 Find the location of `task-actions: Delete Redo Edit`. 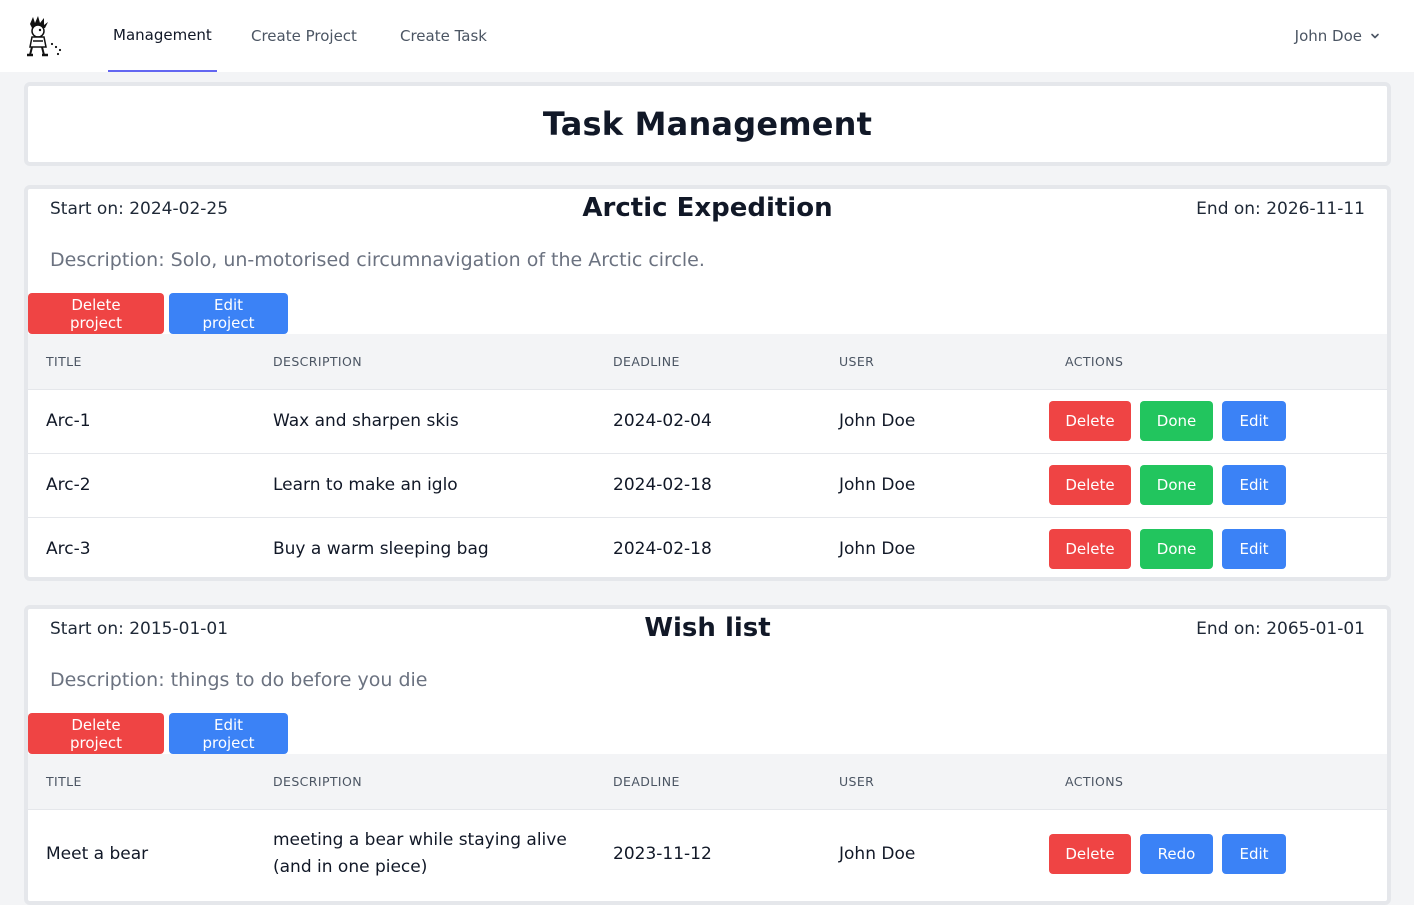

task-actions: Delete Redo Edit is located at coordinates (1218, 854).